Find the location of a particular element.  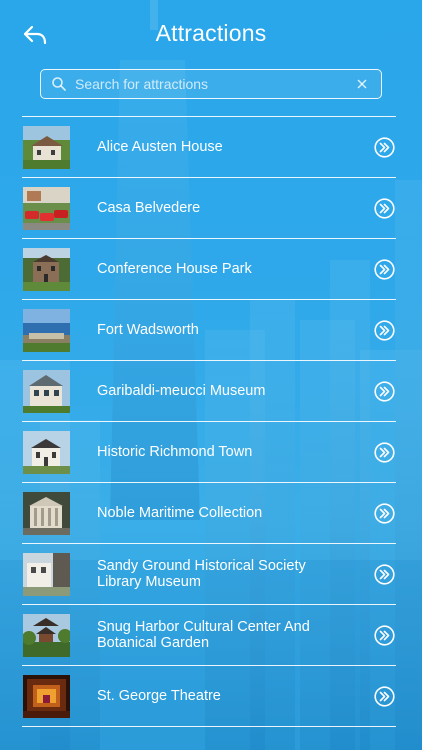

attraction-name: Conference House Park is located at coordinates (174, 269).